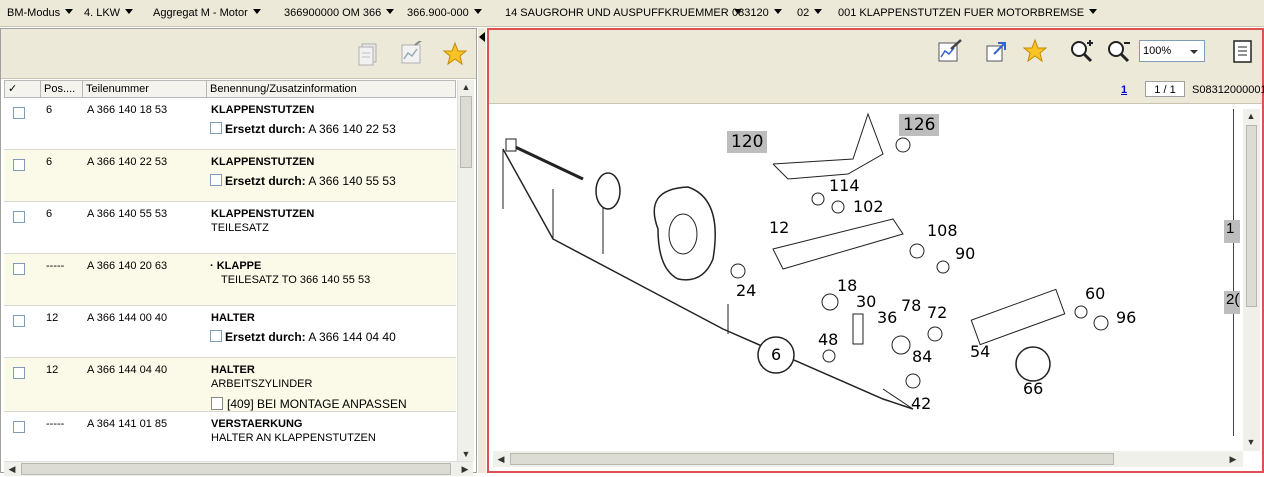  I want to click on position-cell: 6, so click(49, 110).